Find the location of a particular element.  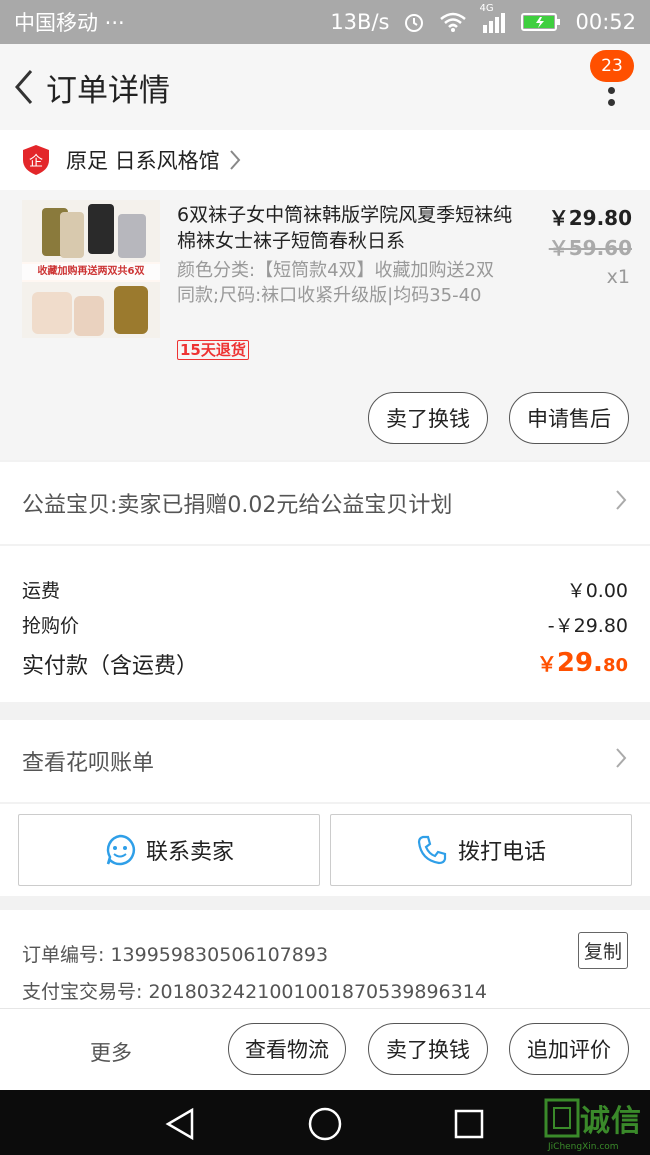

battery-icon is located at coordinates (541, 22).